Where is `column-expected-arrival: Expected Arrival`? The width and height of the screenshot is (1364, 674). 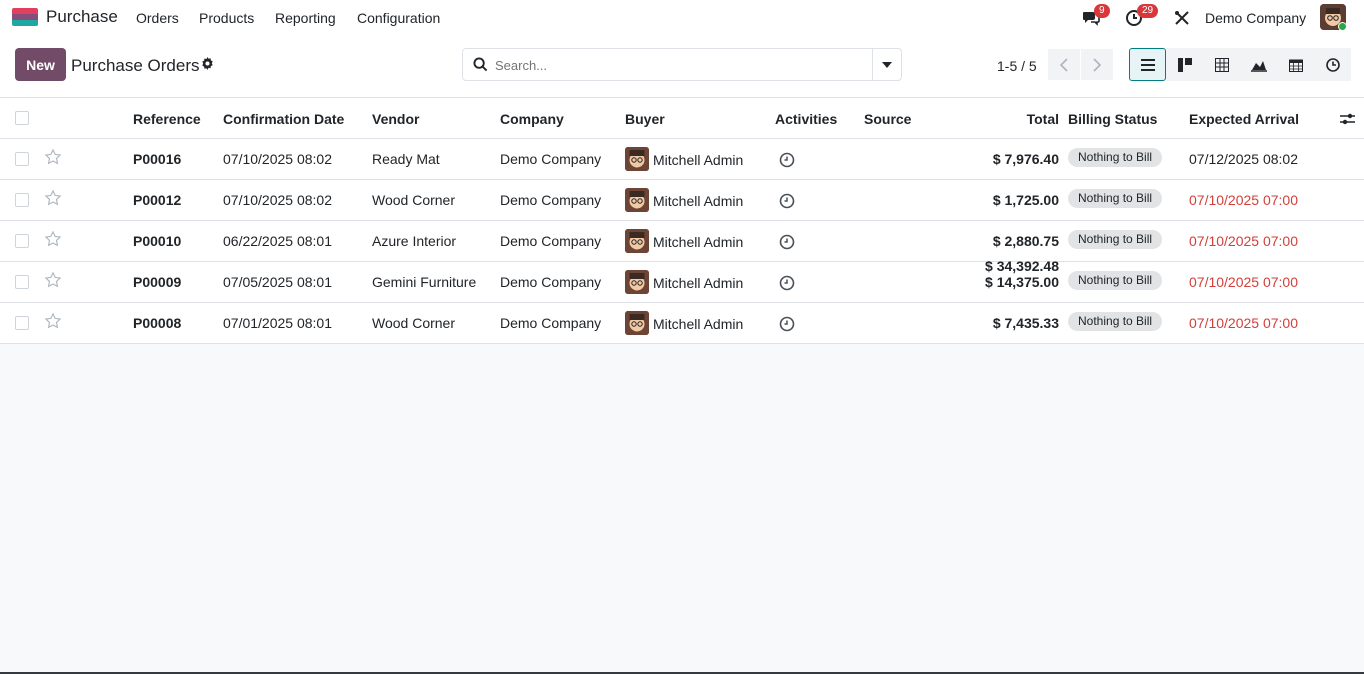 column-expected-arrival: Expected Arrival is located at coordinates (1244, 119).